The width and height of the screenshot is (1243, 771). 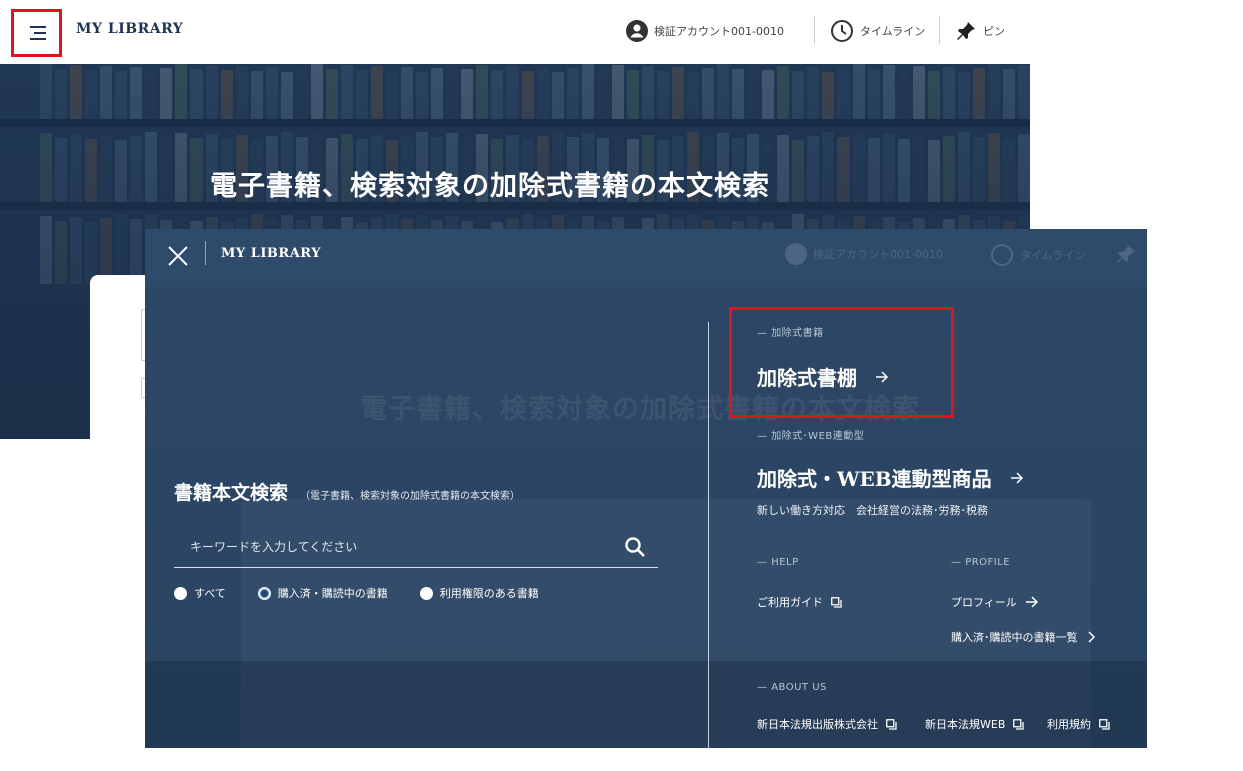 I want to click on web-products-tagline: 新しい働き方対応 会社経営の法務･労務･税務, so click(x=872, y=510).